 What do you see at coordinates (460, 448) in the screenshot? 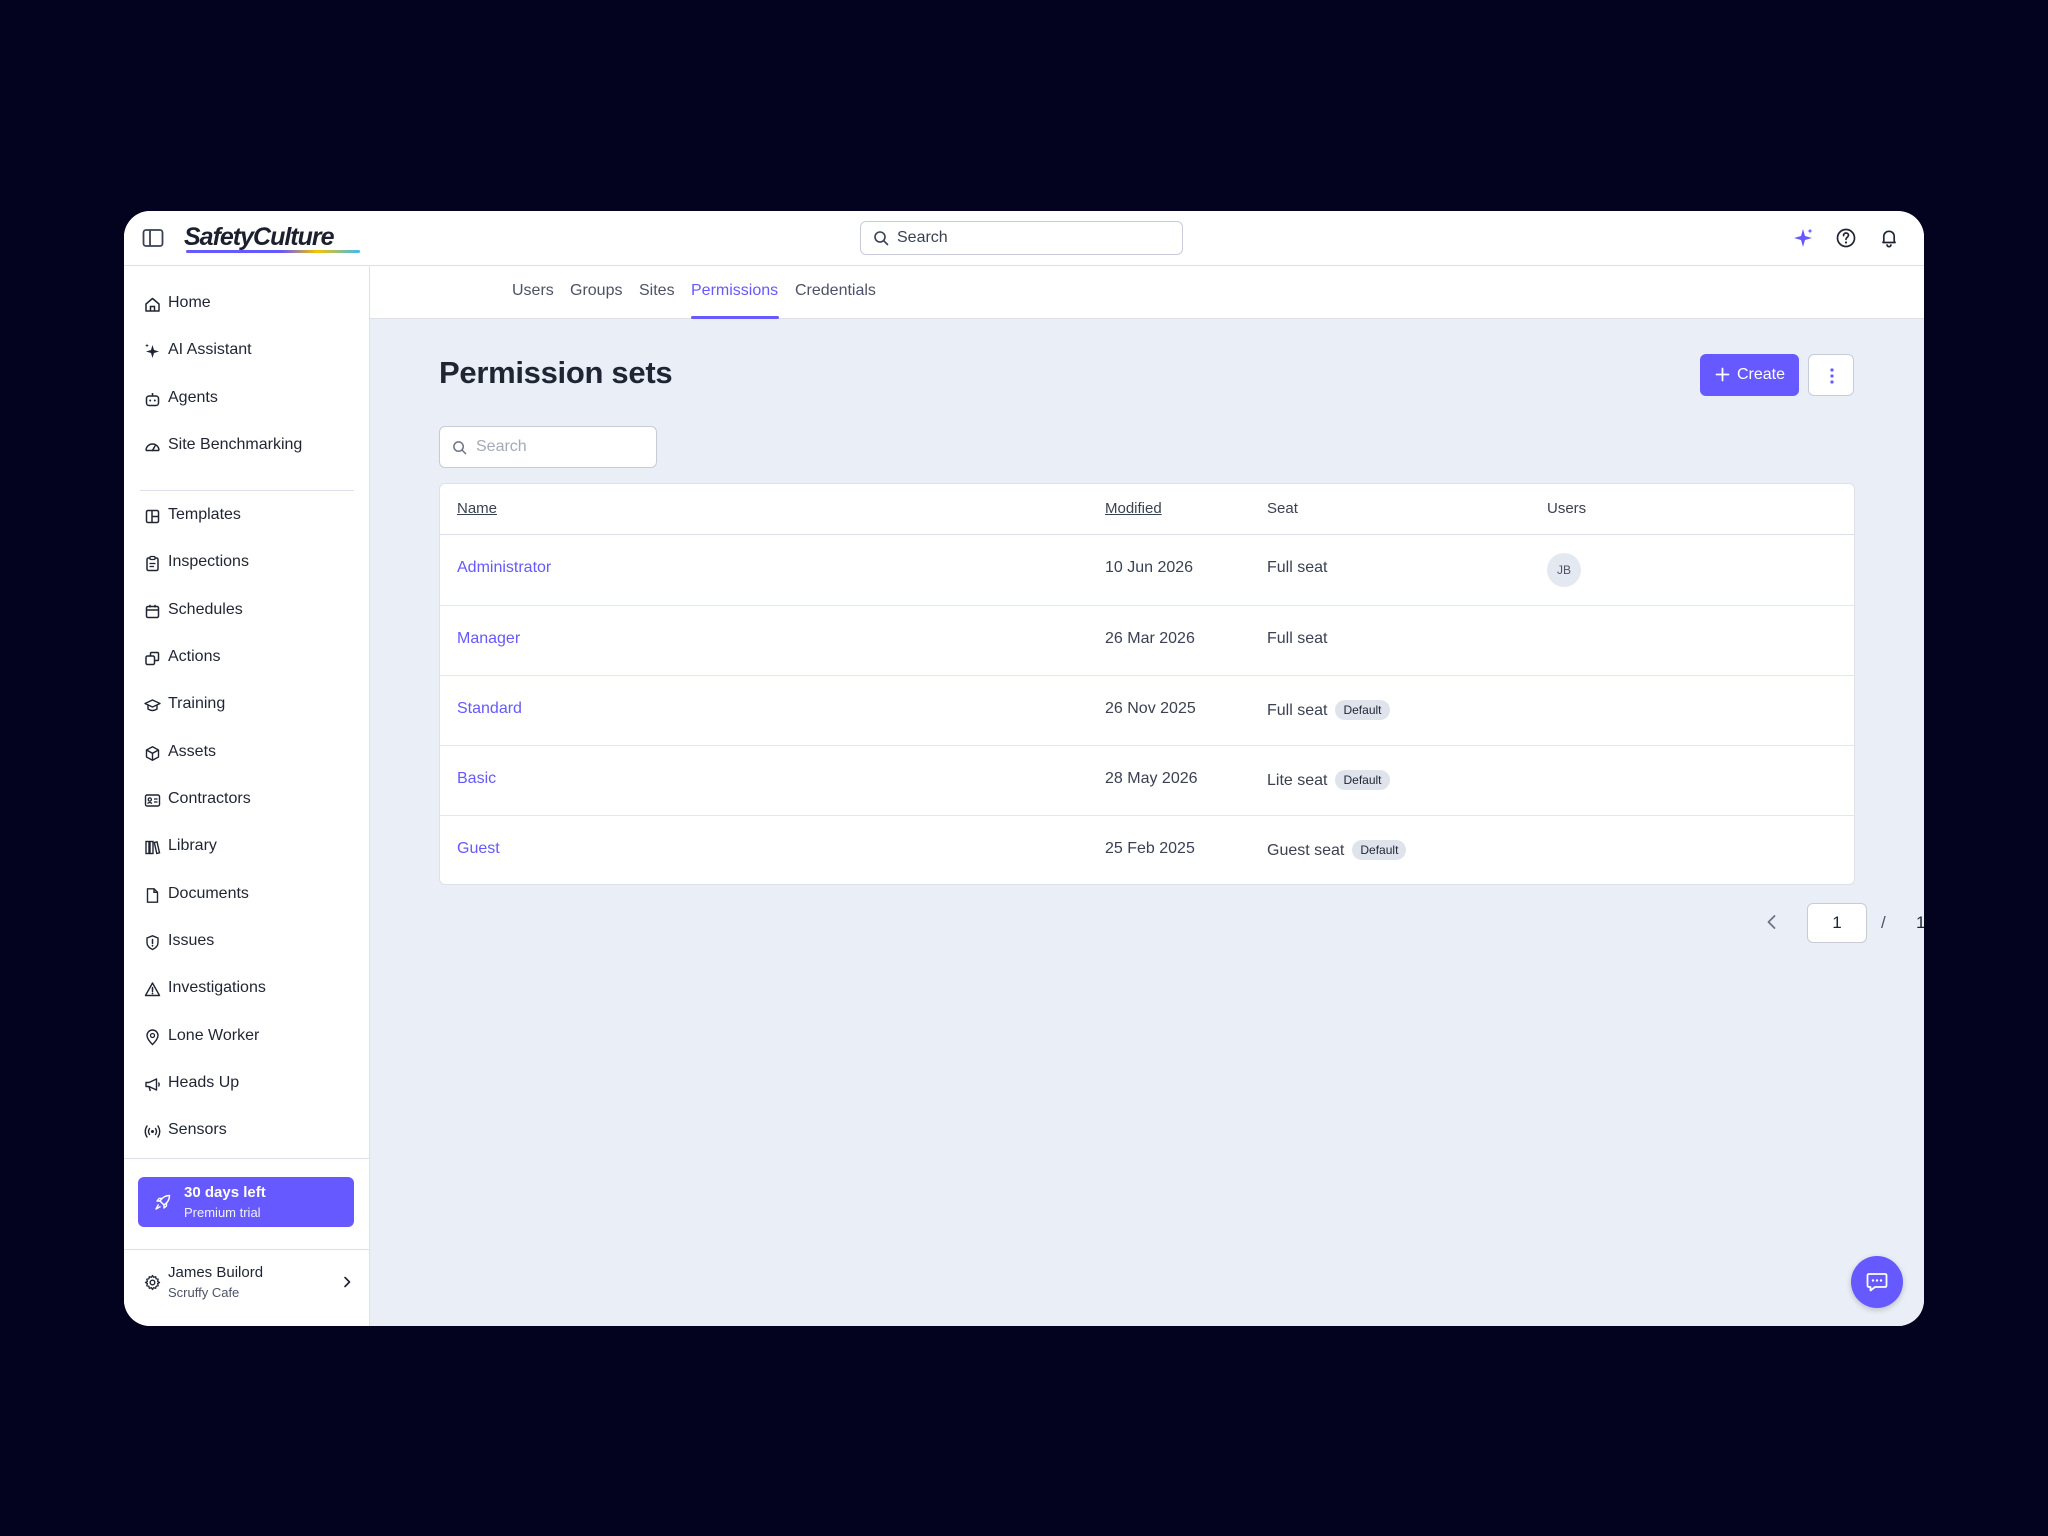
I see `search-icon` at bounding box center [460, 448].